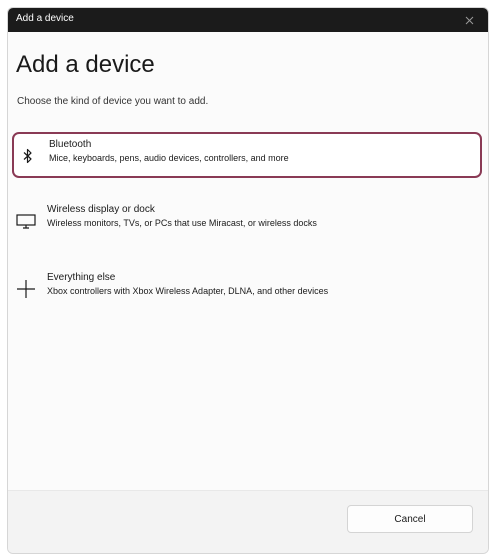 The image size is (495, 560). Describe the element at coordinates (101, 209) in the screenshot. I see `option-title: Wireless display or dock` at that location.